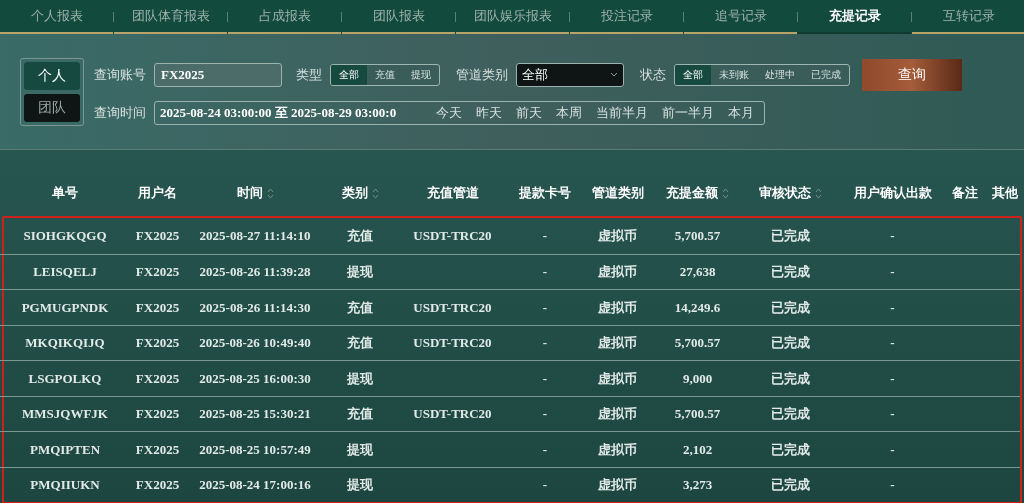 The height and width of the screenshot is (503, 1024). I want to click on table-cell-text: SIOHGKQGQ, so click(65, 236).